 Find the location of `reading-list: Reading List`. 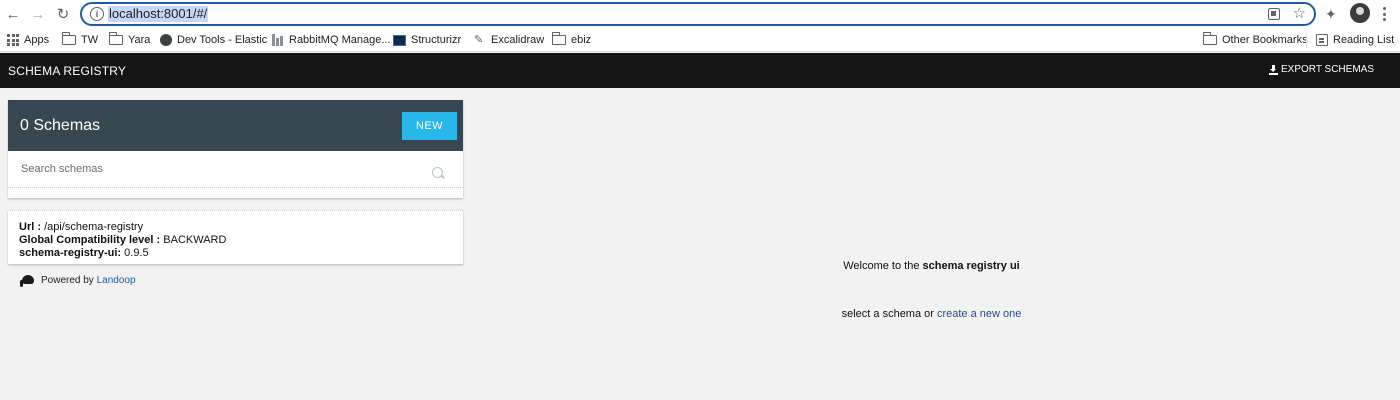

reading-list: Reading List is located at coordinates (1355, 40).